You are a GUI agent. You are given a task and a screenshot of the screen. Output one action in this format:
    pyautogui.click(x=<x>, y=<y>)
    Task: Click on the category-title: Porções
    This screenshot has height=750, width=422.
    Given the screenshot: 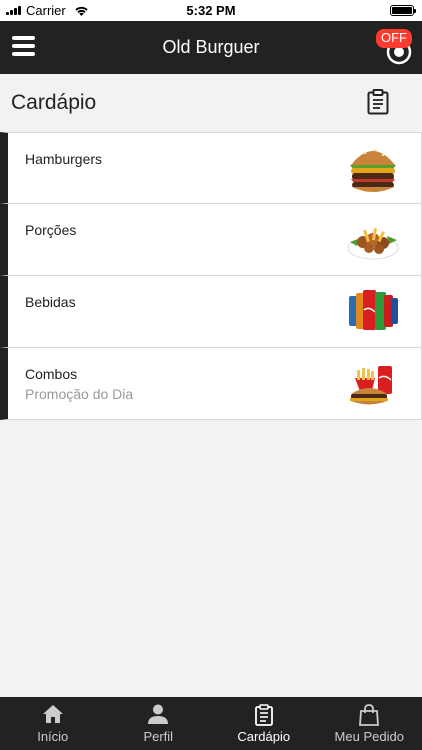 What is the action you would take?
    pyautogui.click(x=51, y=230)
    